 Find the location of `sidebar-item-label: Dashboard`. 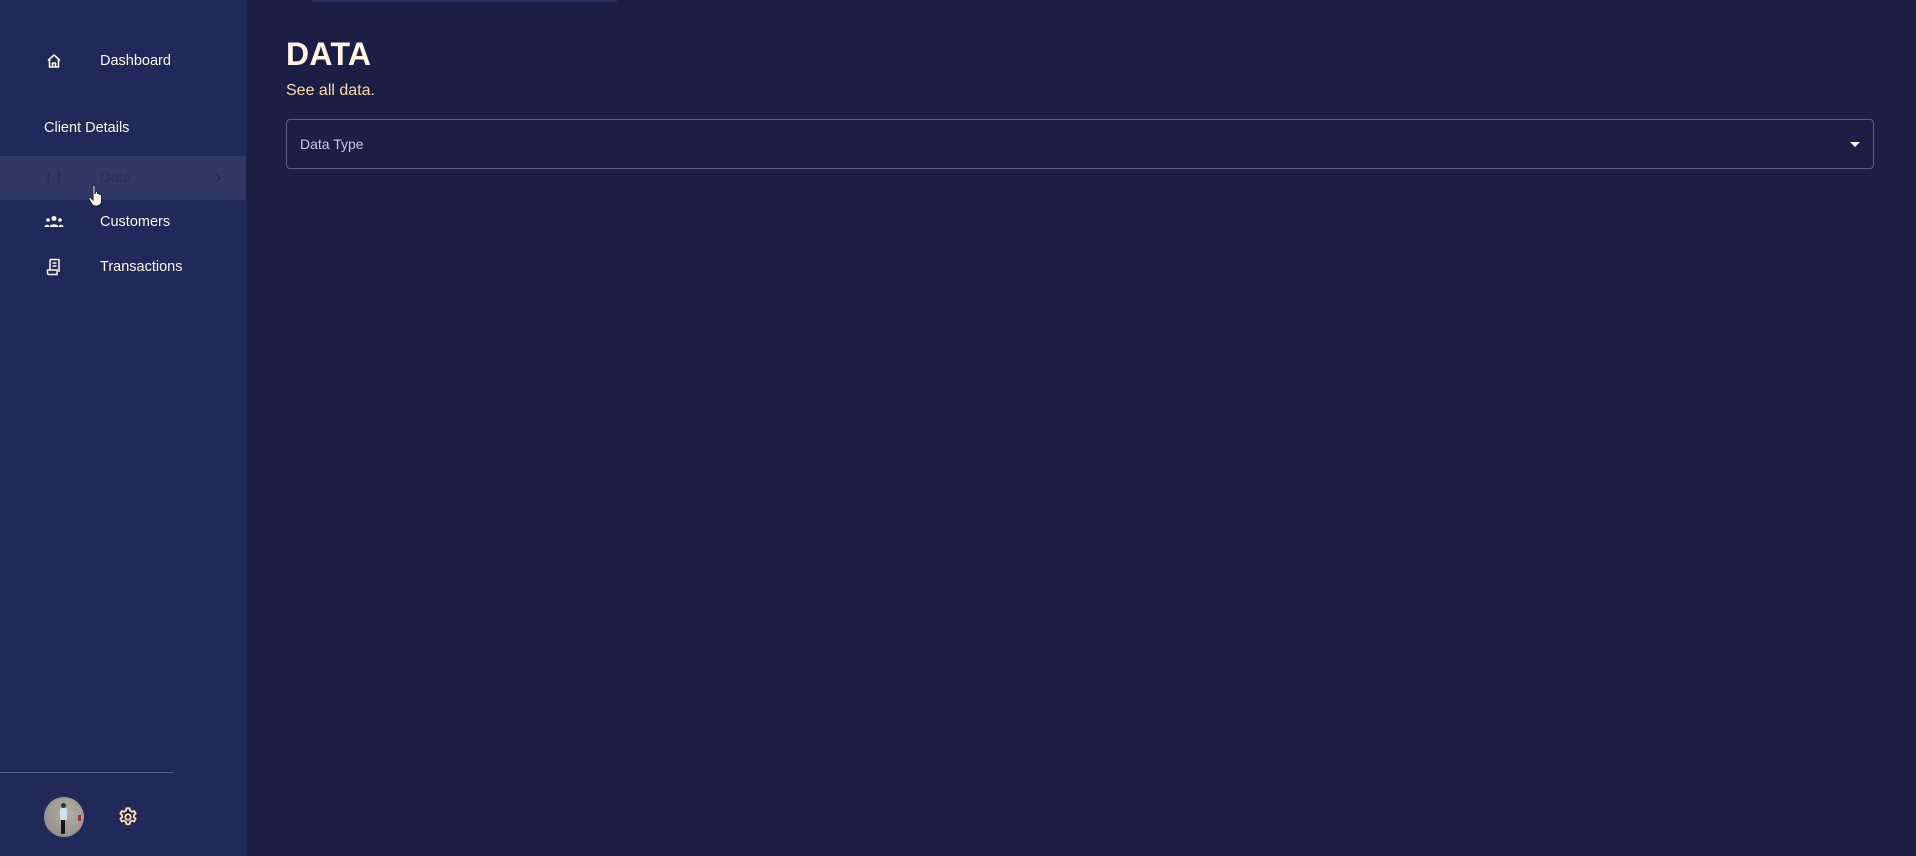

sidebar-item-label: Dashboard is located at coordinates (135, 61).